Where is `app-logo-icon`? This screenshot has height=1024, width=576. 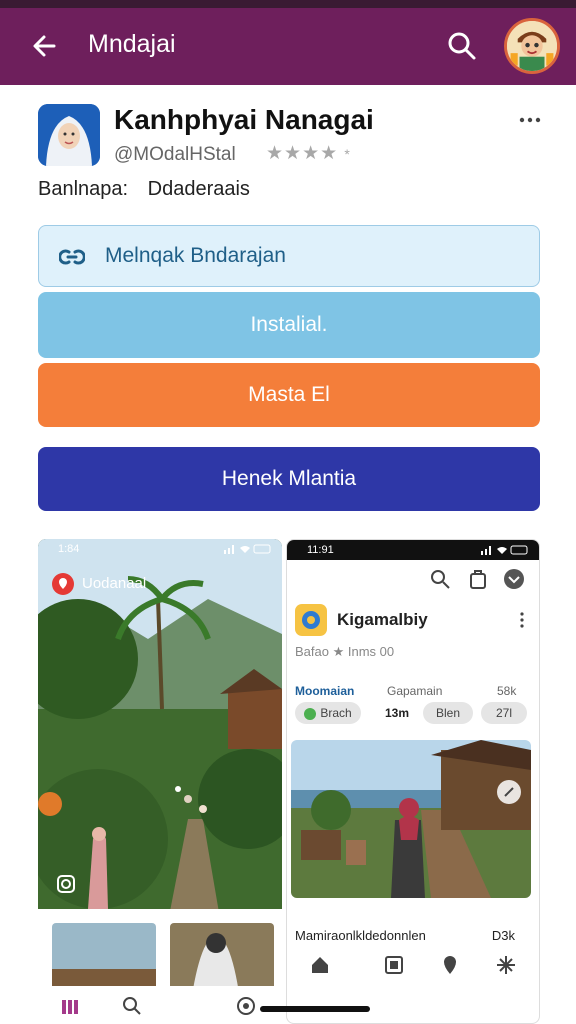 app-logo-icon is located at coordinates (311, 620).